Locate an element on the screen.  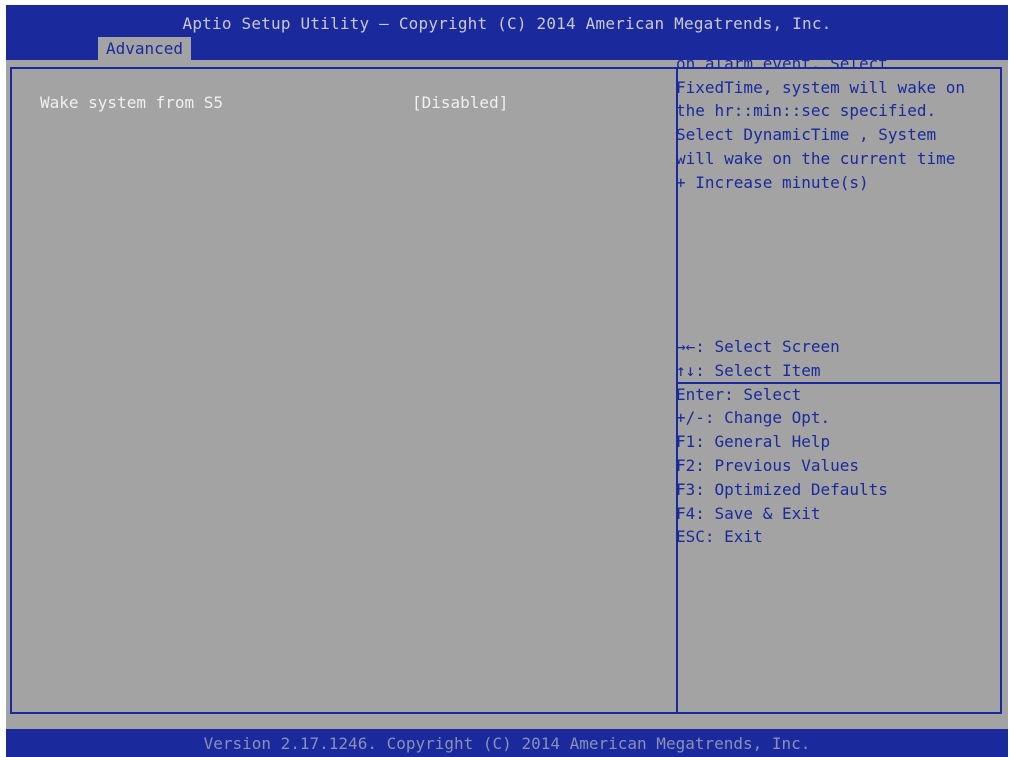
setting-wake-system-from-s5: Wake system from S5 [Disabled] is located at coordinates (346, 103).